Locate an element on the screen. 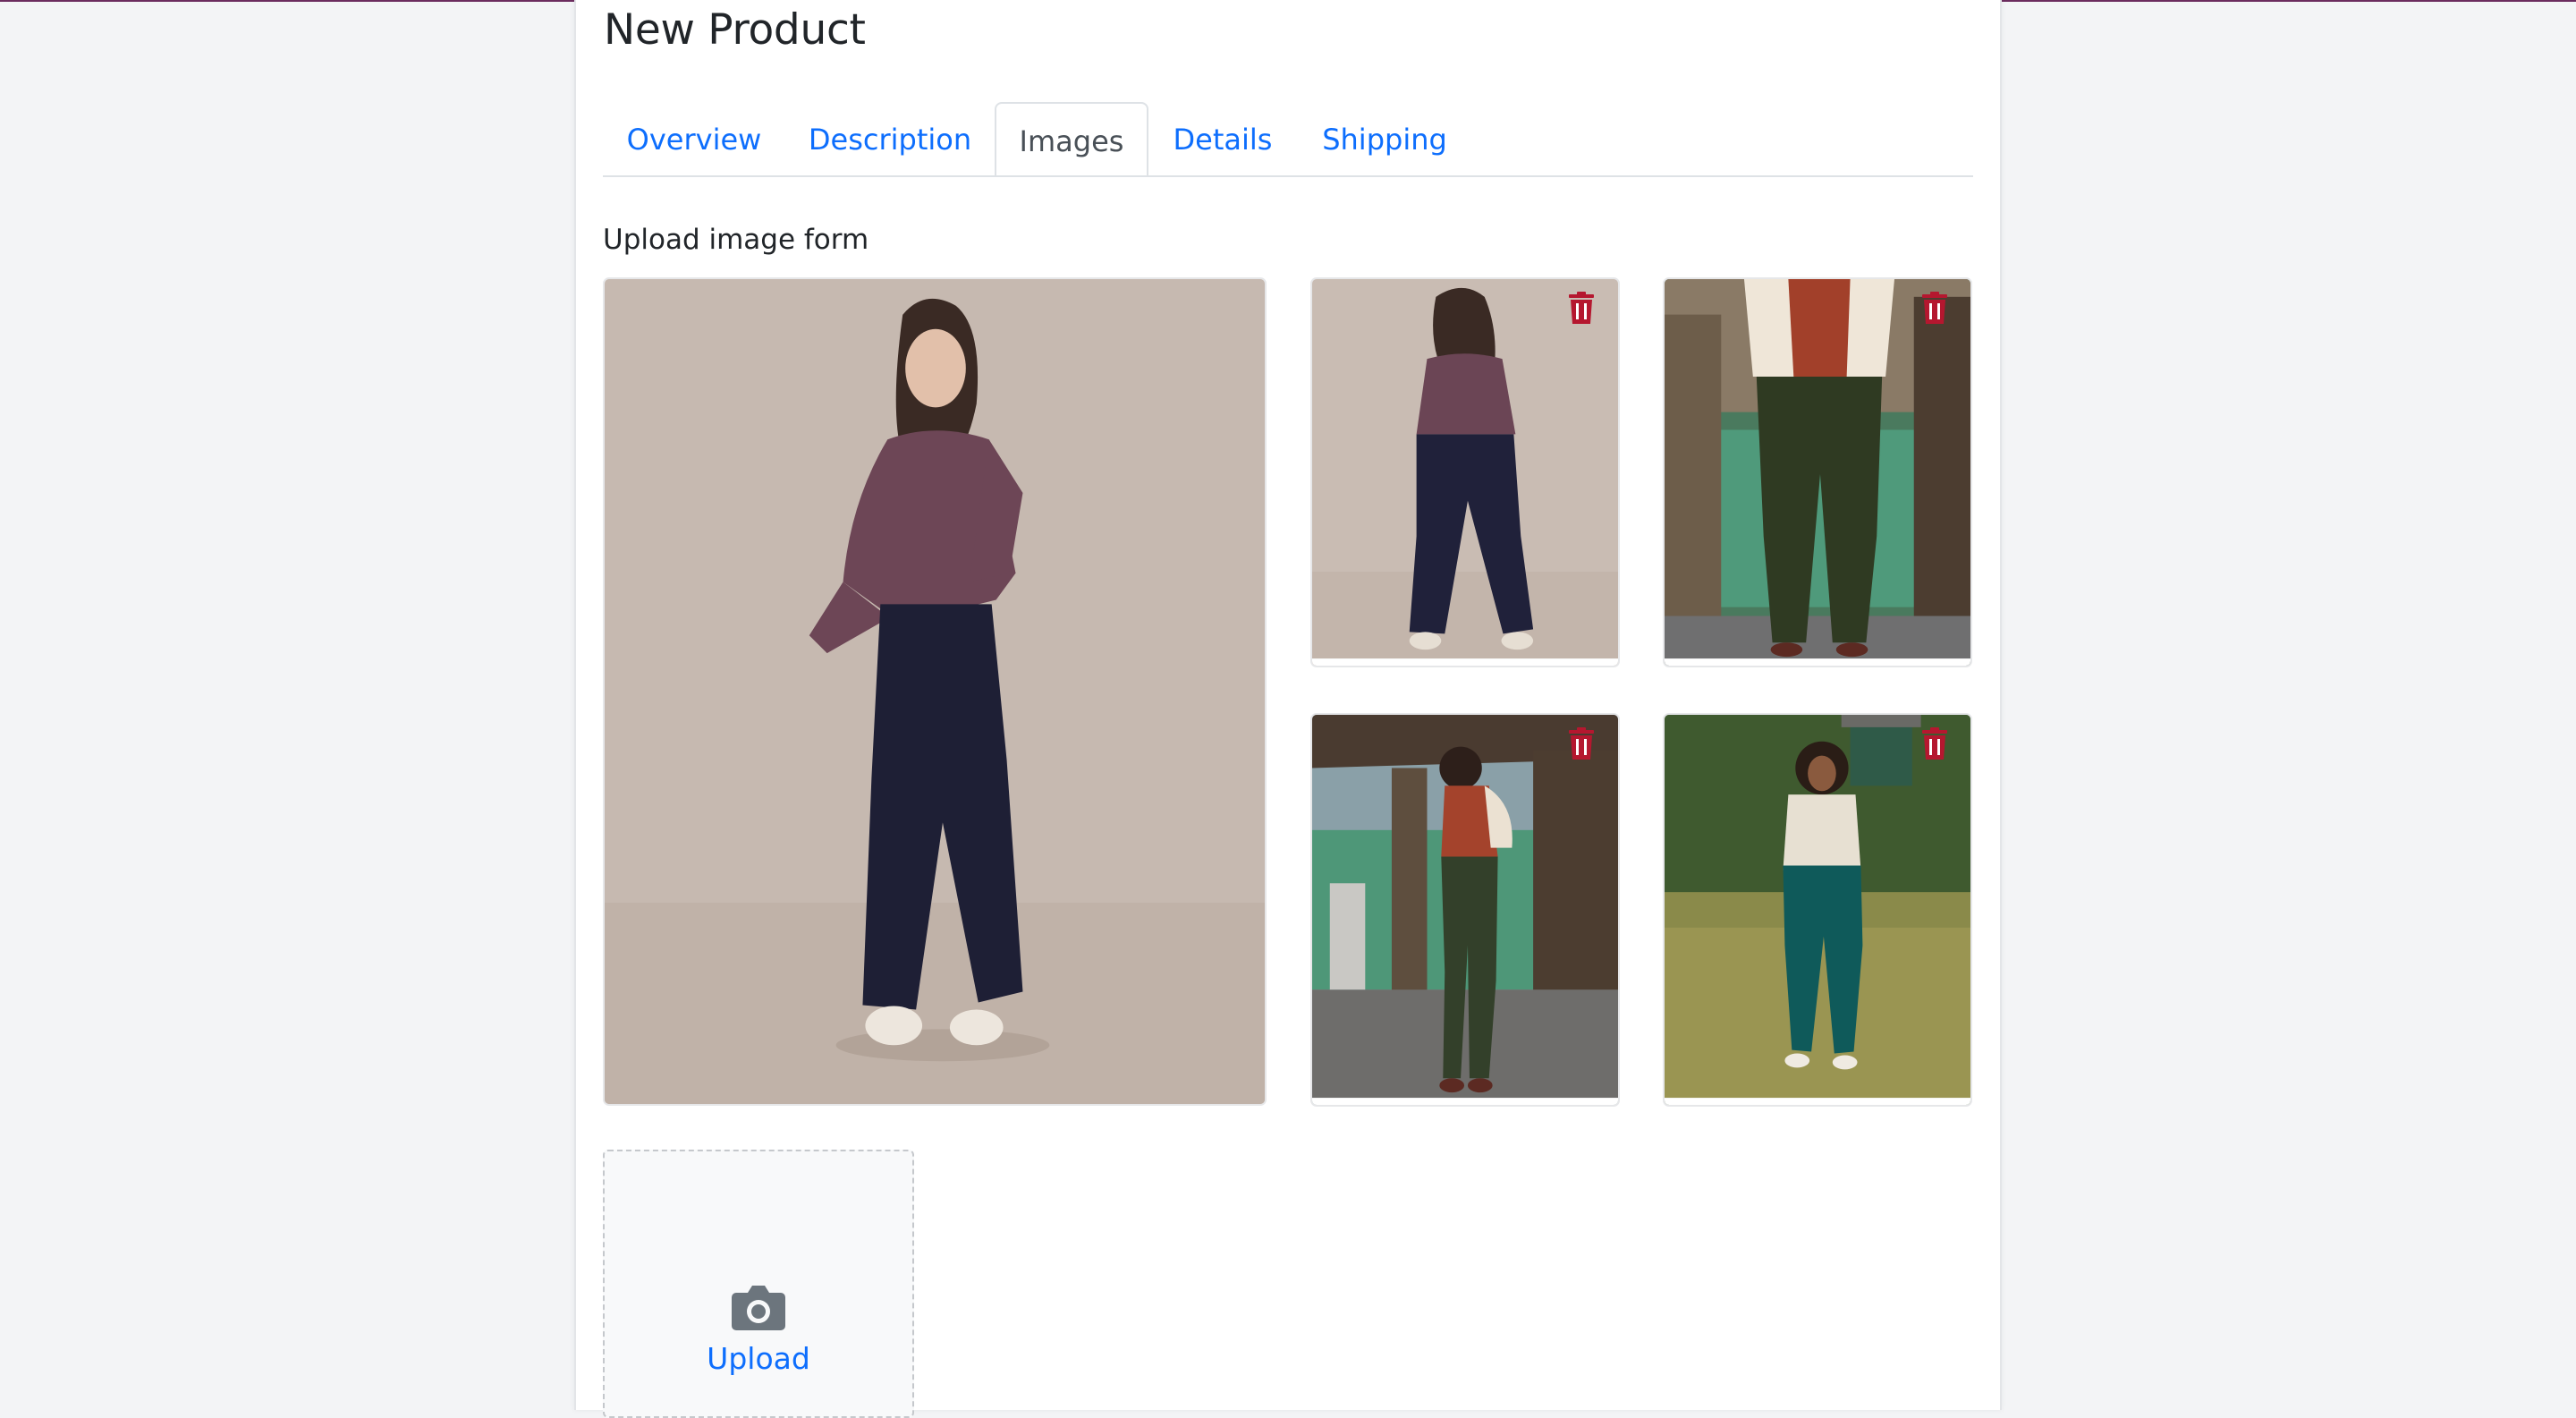 Image resolution: width=2576 pixels, height=1418 pixels. delete-image-1-button is located at coordinates (1581, 308).